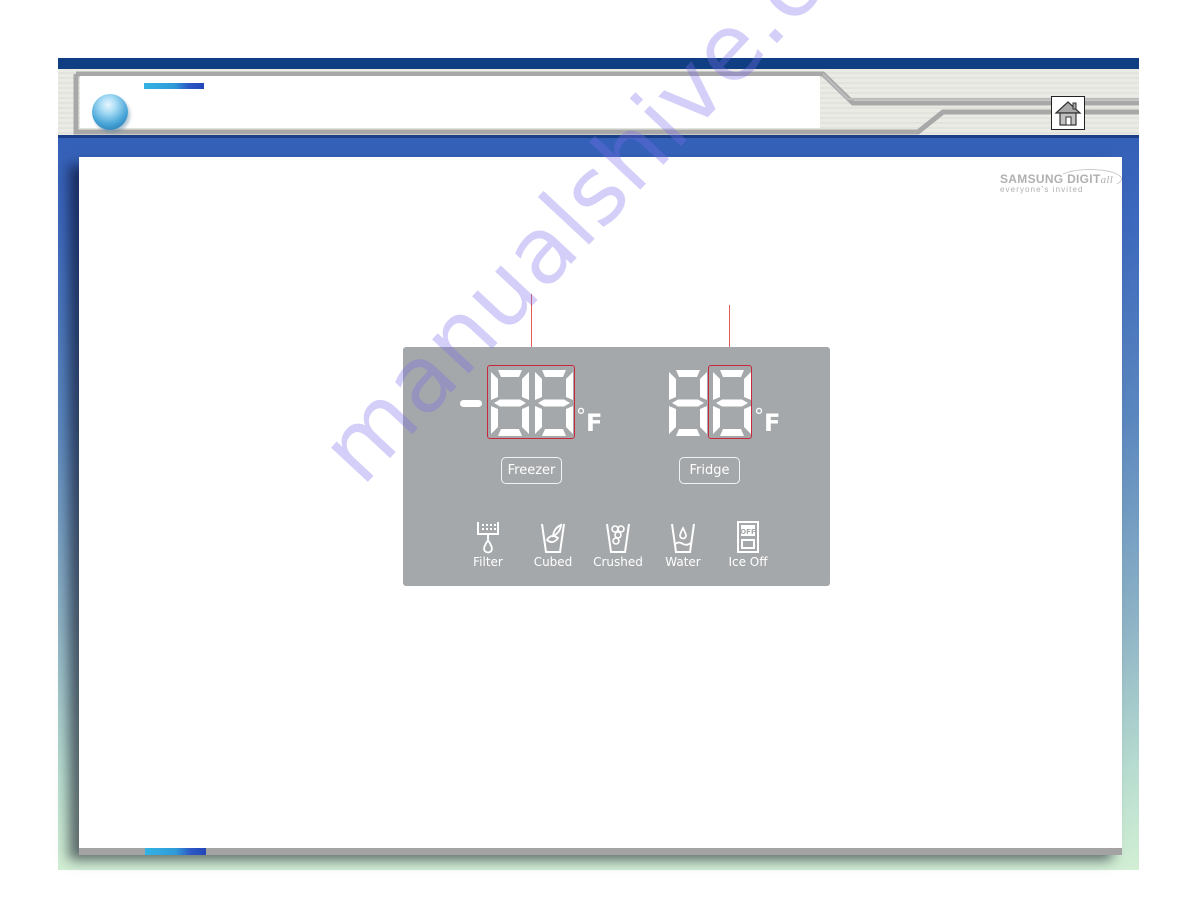 This screenshot has width=1188, height=918. What do you see at coordinates (748, 537) in the screenshot?
I see `ice-off-icon: OFF` at bounding box center [748, 537].